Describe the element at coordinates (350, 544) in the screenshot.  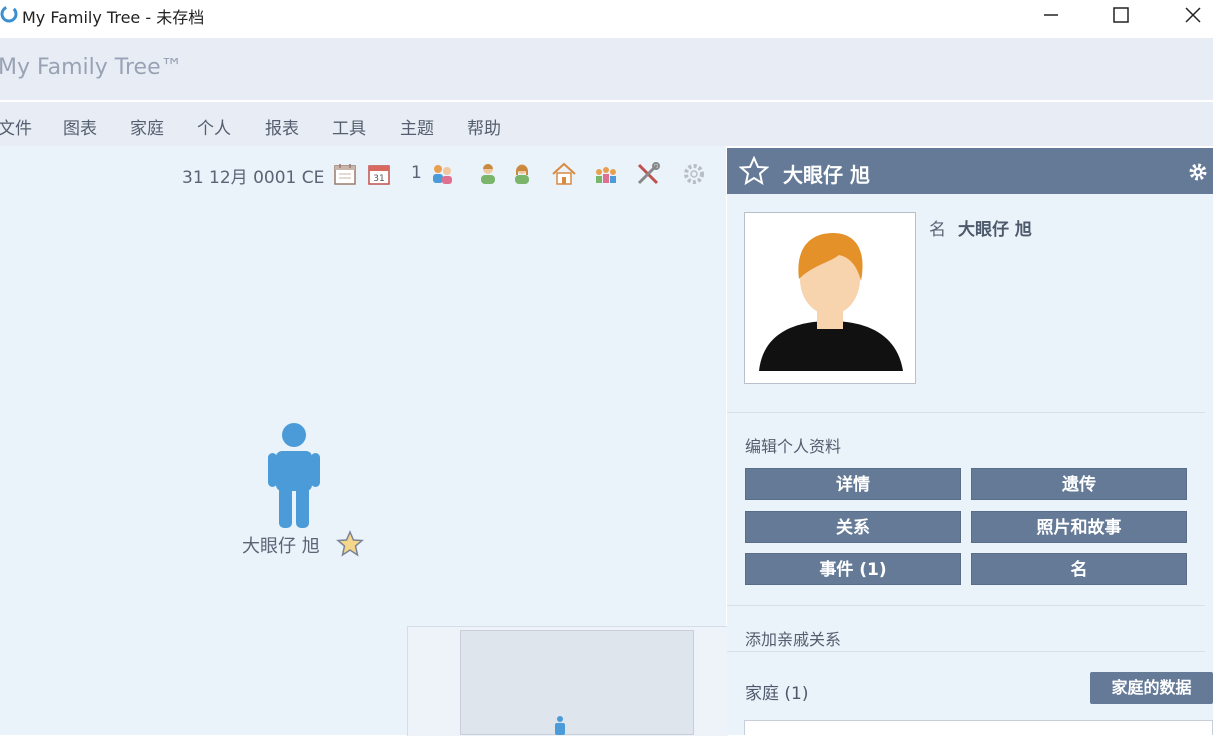
I see `star-icon` at that location.